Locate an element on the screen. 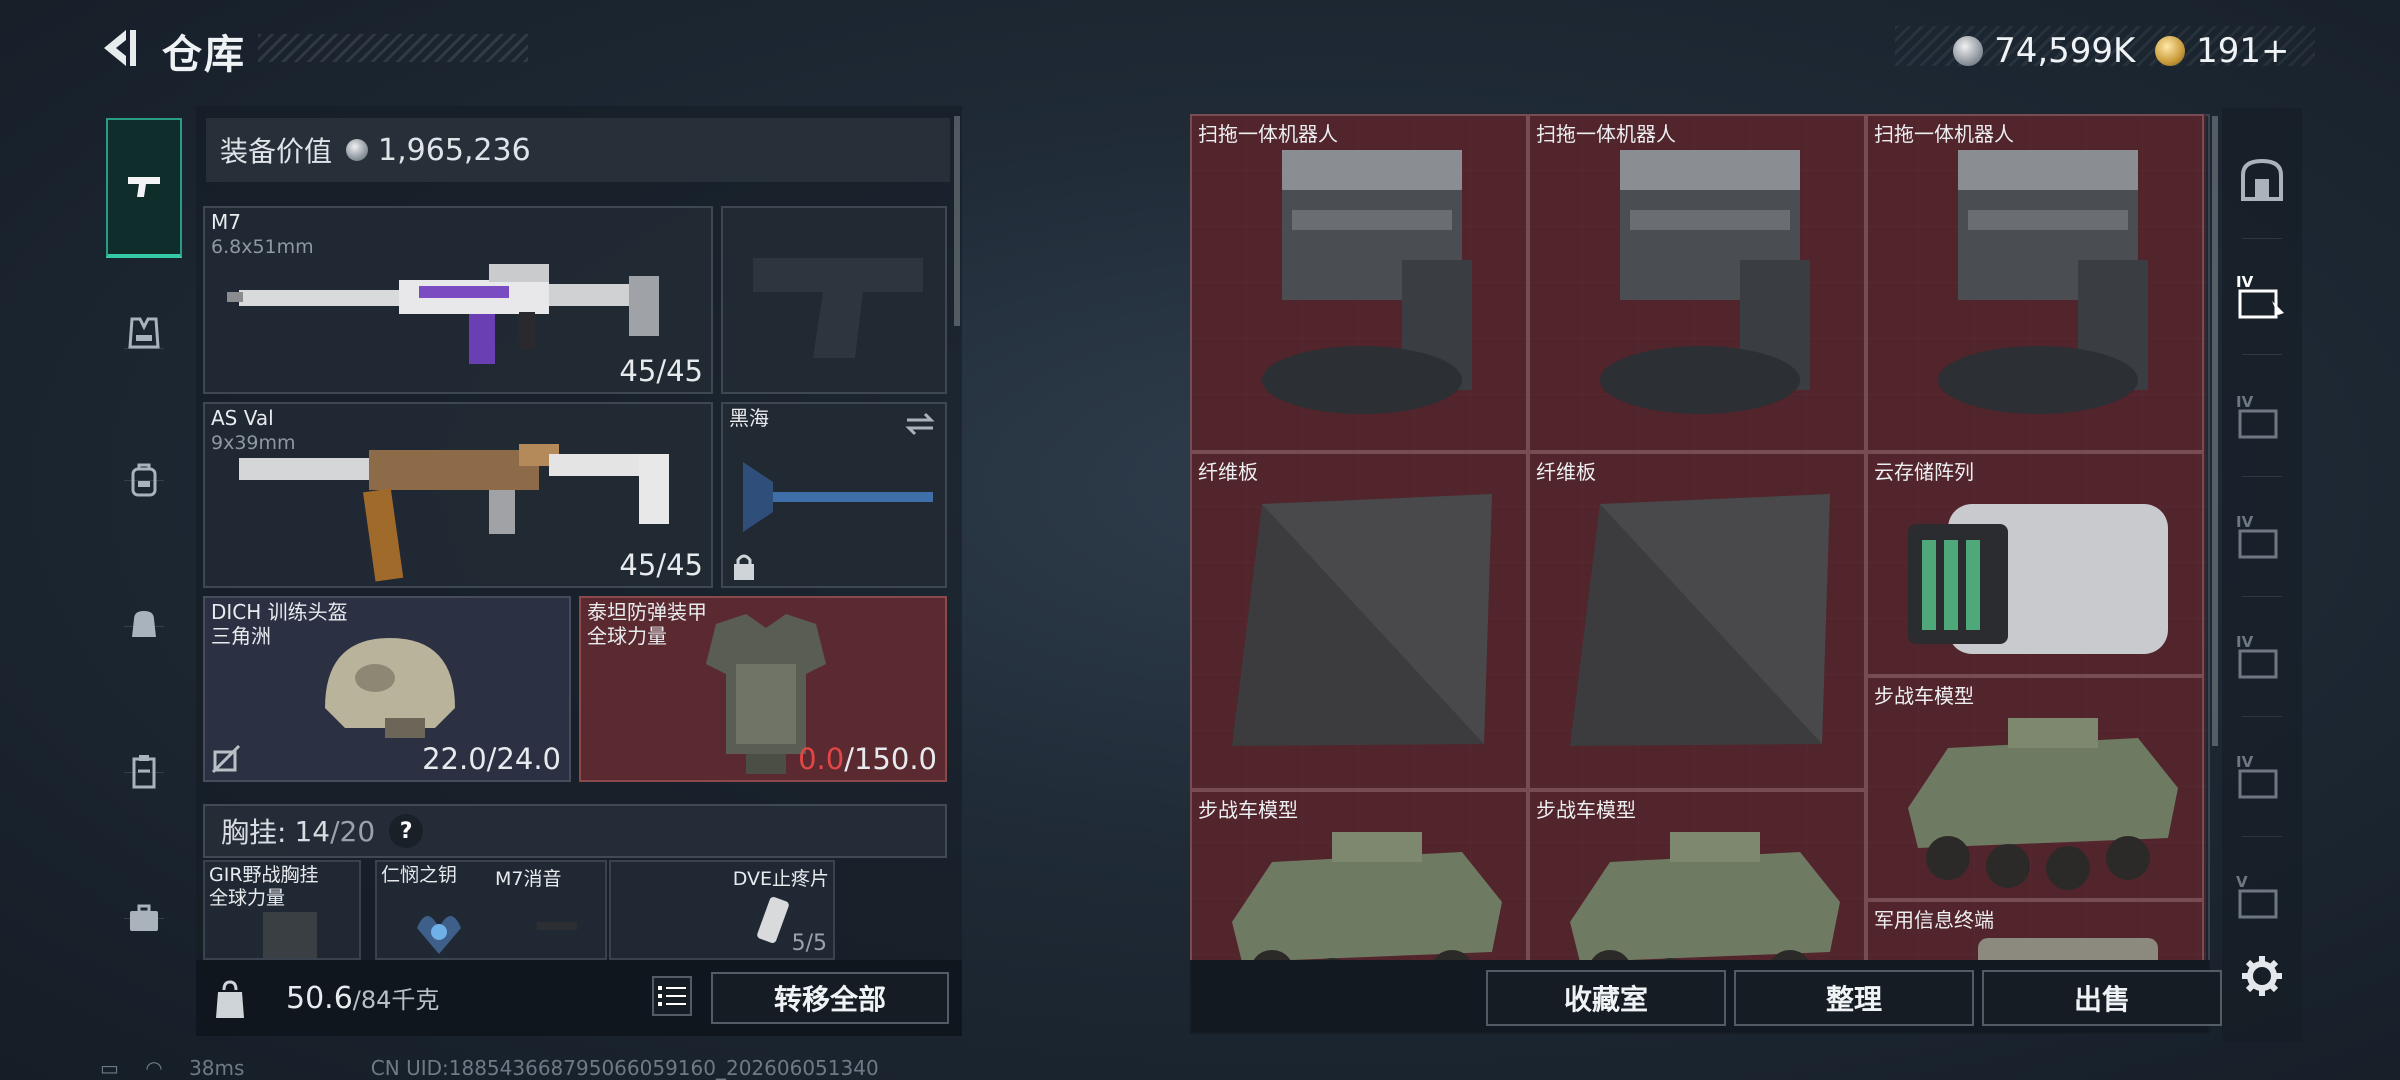 This screenshot has width=2400, height=1080. briefcase-icon is located at coordinates (144, 917).